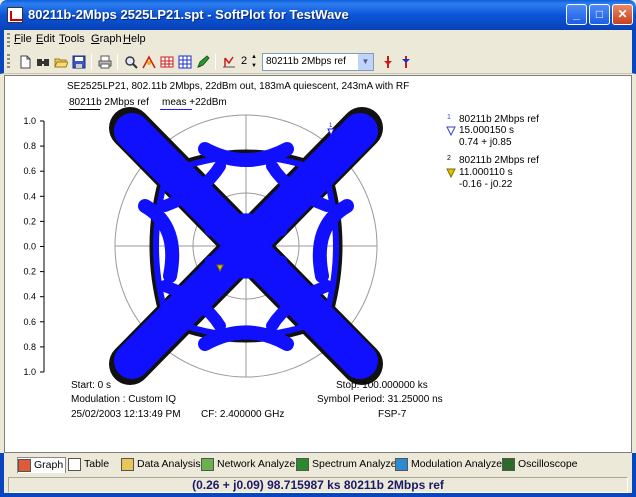  What do you see at coordinates (388, 62) in the screenshot?
I see `marker-red-icon` at bounding box center [388, 62].